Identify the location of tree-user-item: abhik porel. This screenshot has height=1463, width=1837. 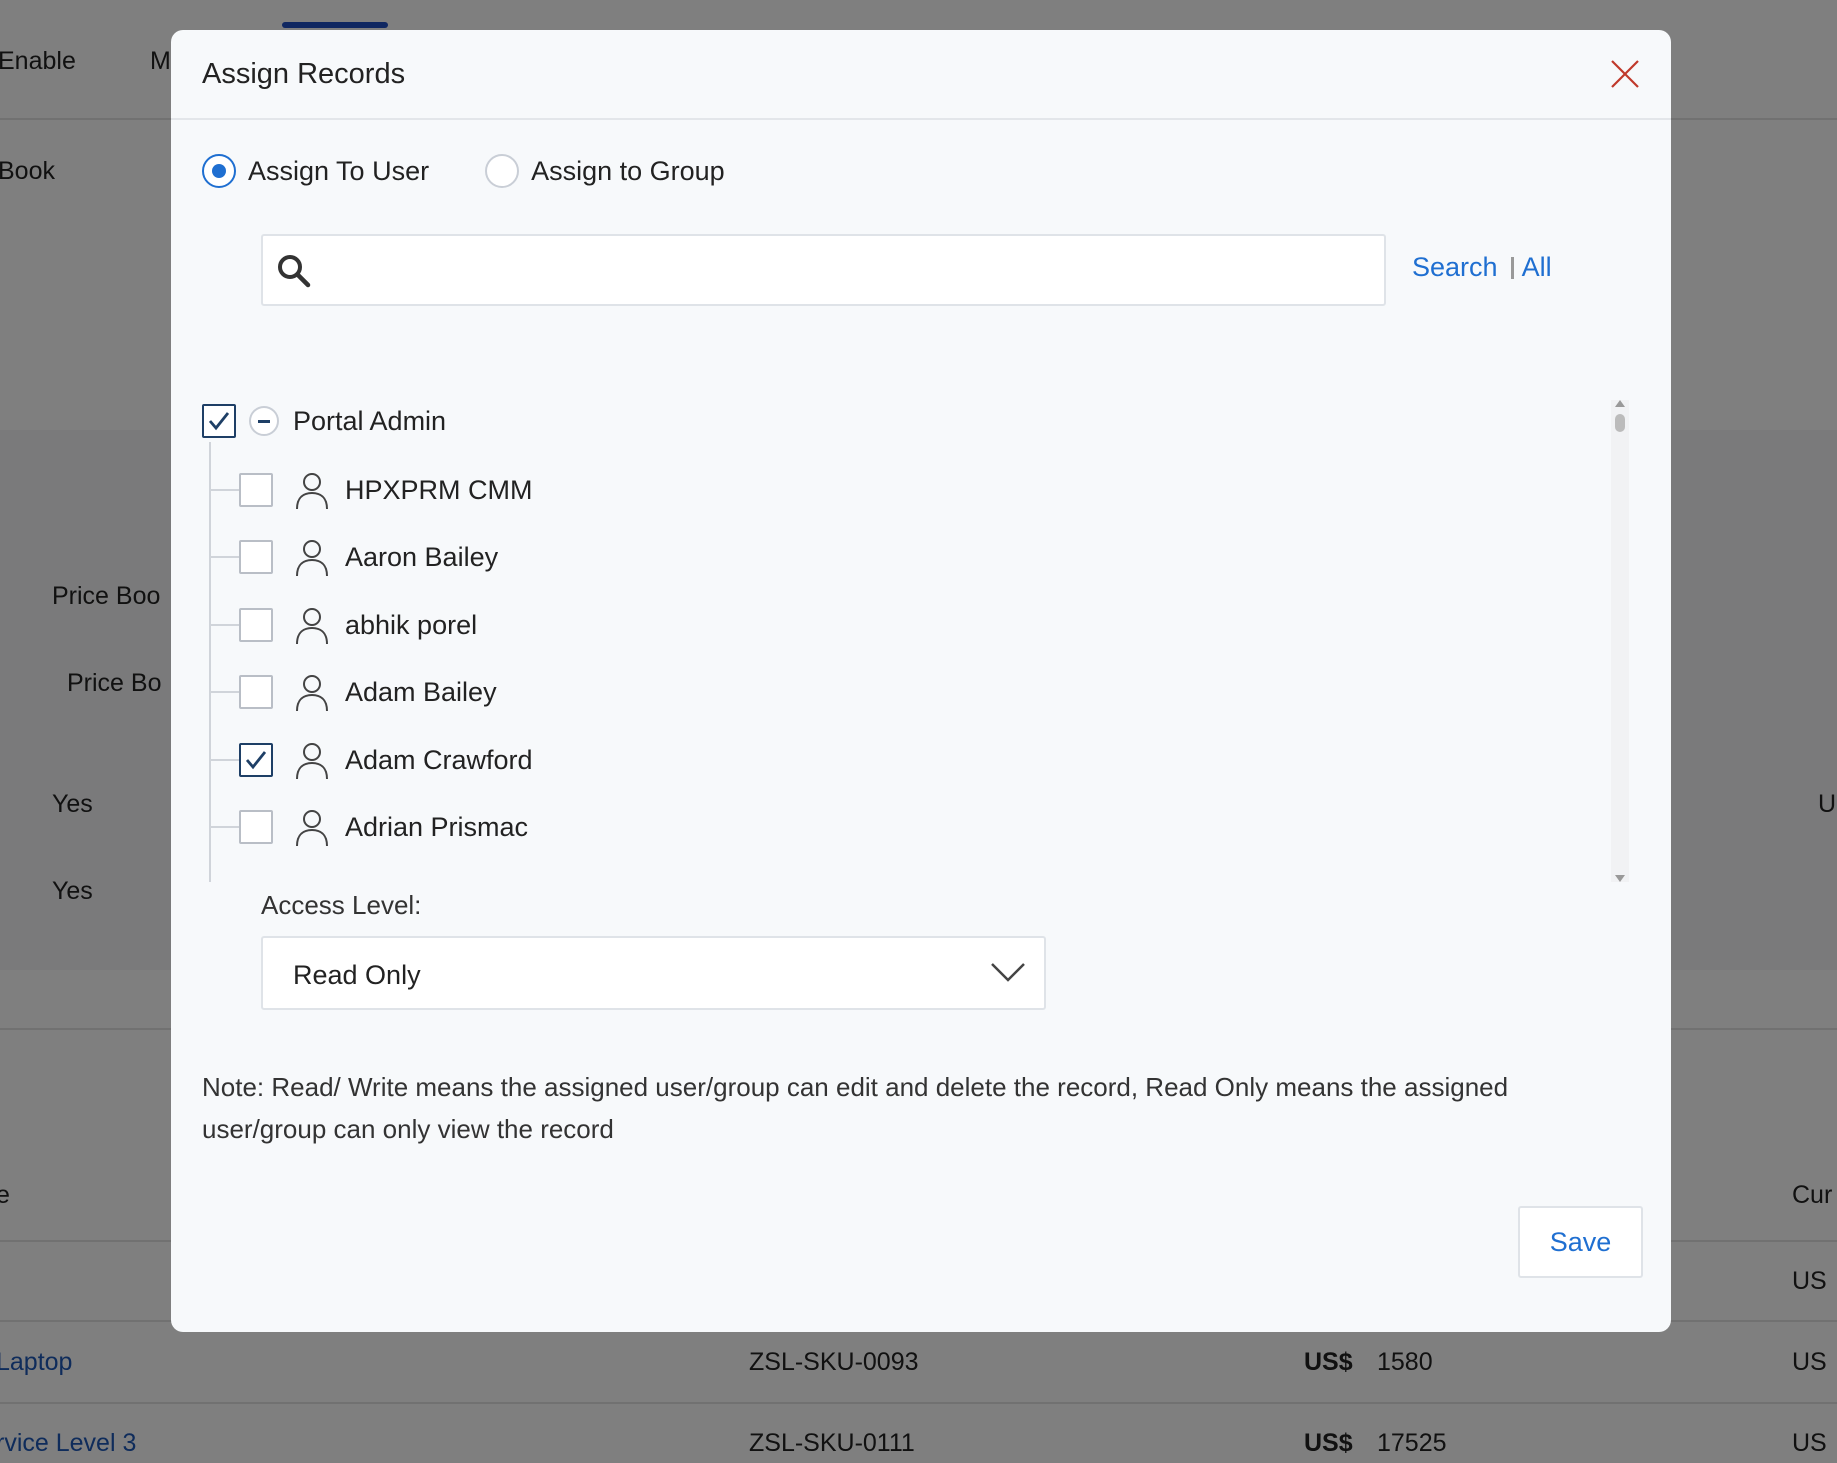
(343, 625).